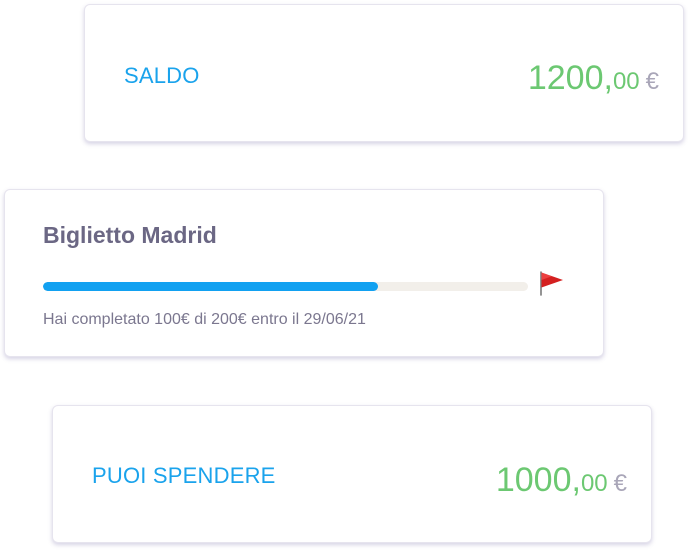 This screenshot has width=688, height=552. I want to click on balance-amount: 1200,00 €, so click(593, 78).